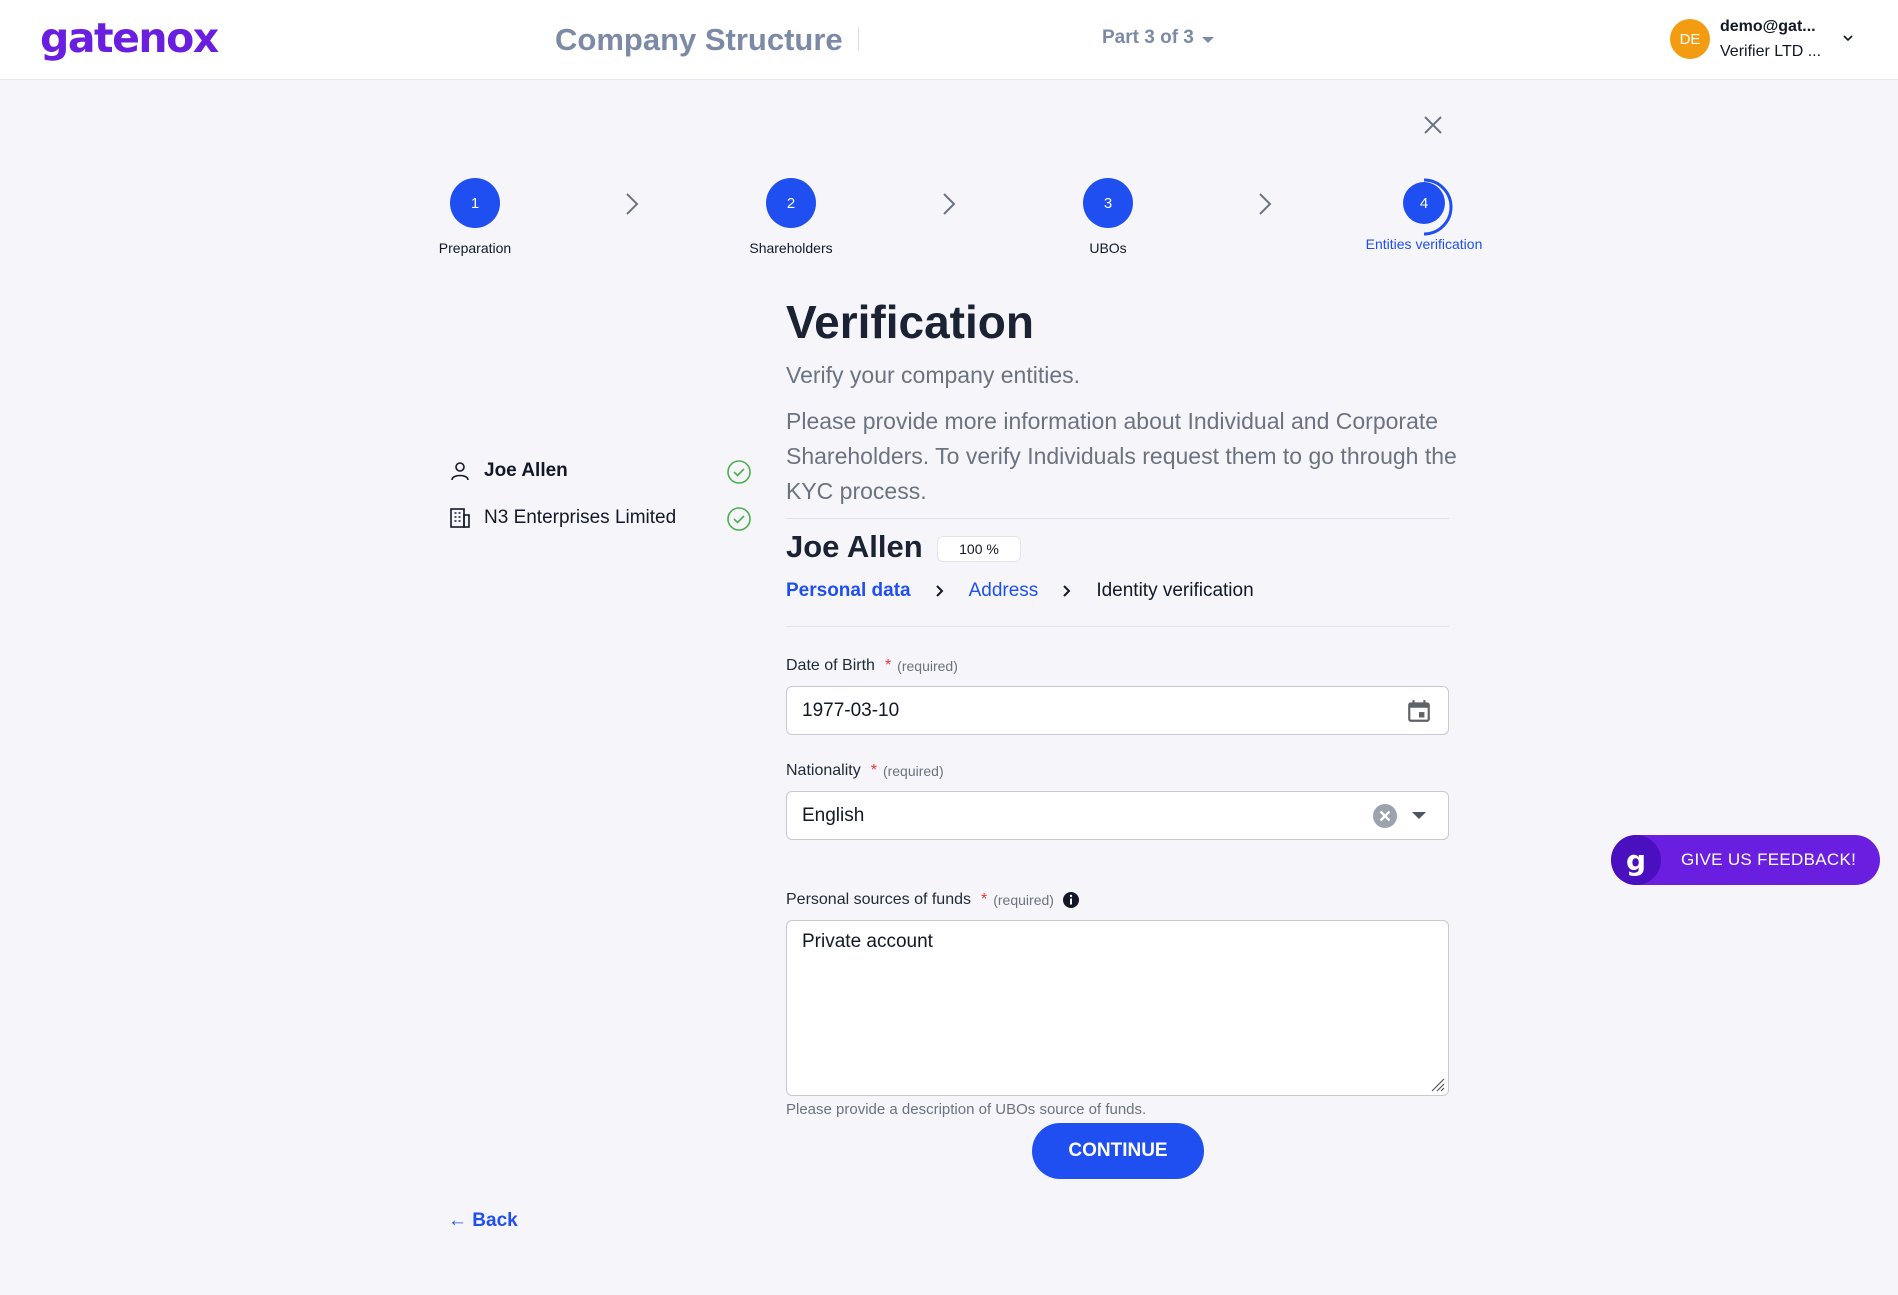  What do you see at coordinates (1424, 244) in the screenshot?
I see `step-label: Entities verification` at bounding box center [1424, 244].